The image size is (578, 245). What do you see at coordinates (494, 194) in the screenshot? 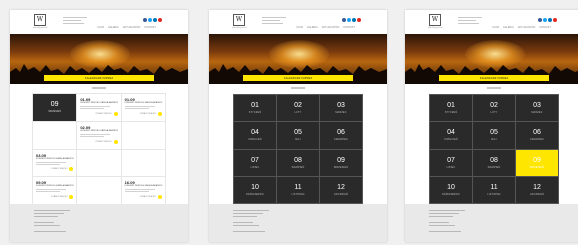
I see `month-label: LISTOPAD` at bounding box center [494, 194].